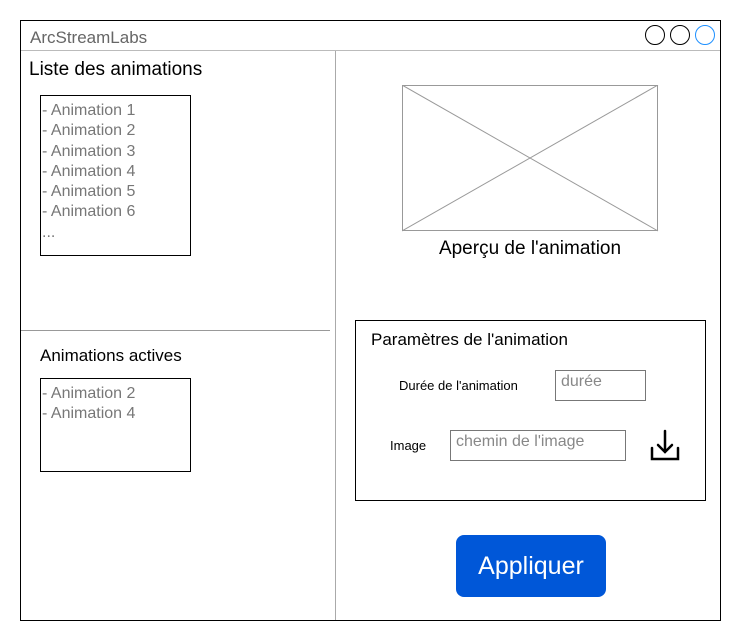 Image resolution: width=741 pixels, height=641 pixels. What do you see at coordinates (111, 355) in the screenshot?
I see `active-animations-heading: Animations actives` at bounding box center [111, 355].